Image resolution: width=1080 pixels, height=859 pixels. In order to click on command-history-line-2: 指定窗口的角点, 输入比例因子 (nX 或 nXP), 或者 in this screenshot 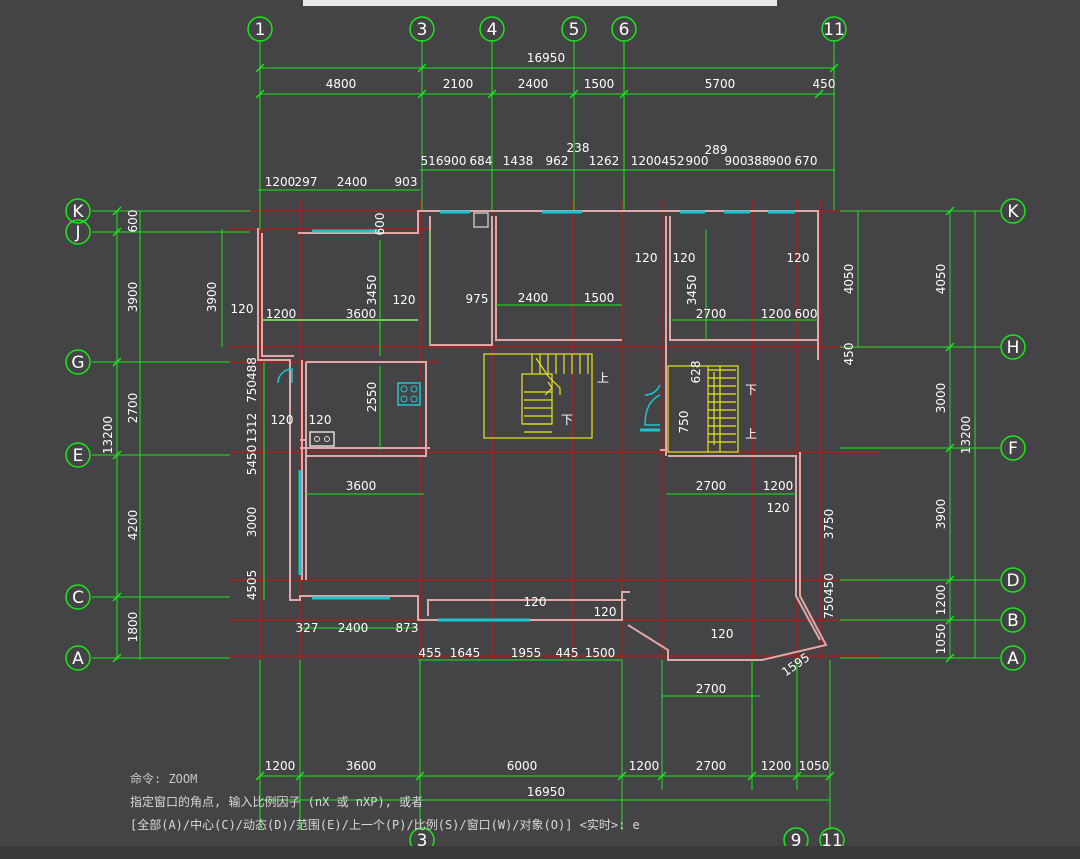, I will do `click(277, 802)`.